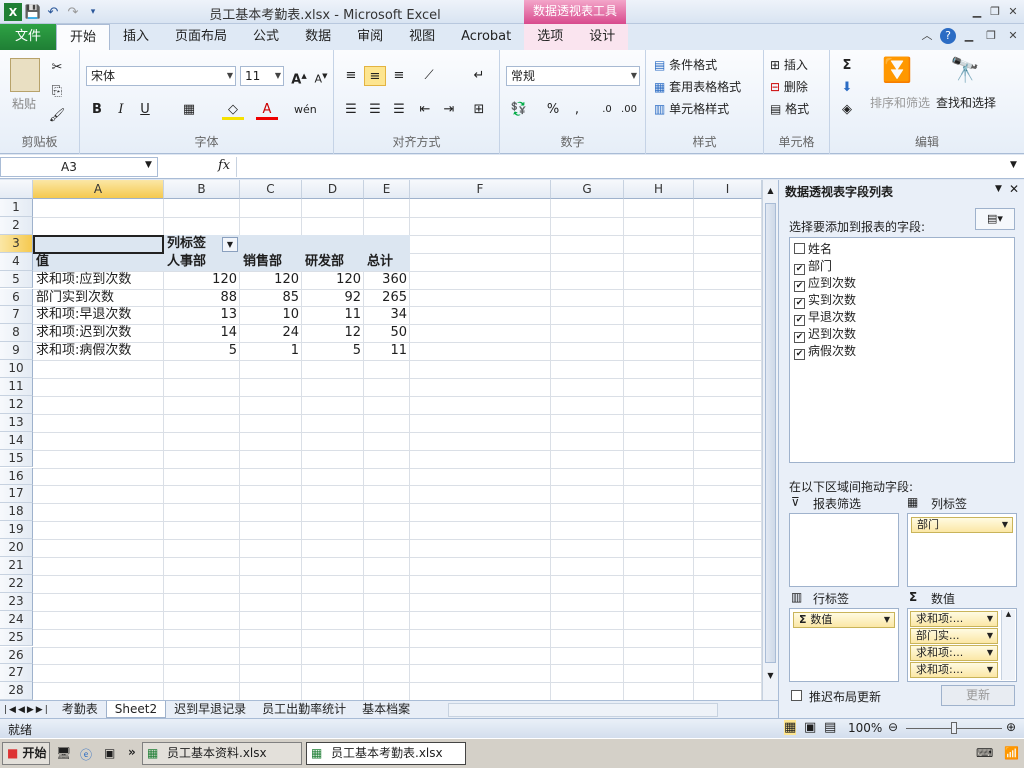 The height and width of the screenshot is (768, 1024). What do you see at coordinates (16, 494) in the screenshot?
I see `row-header: 17` at bounding box center [16, 494].